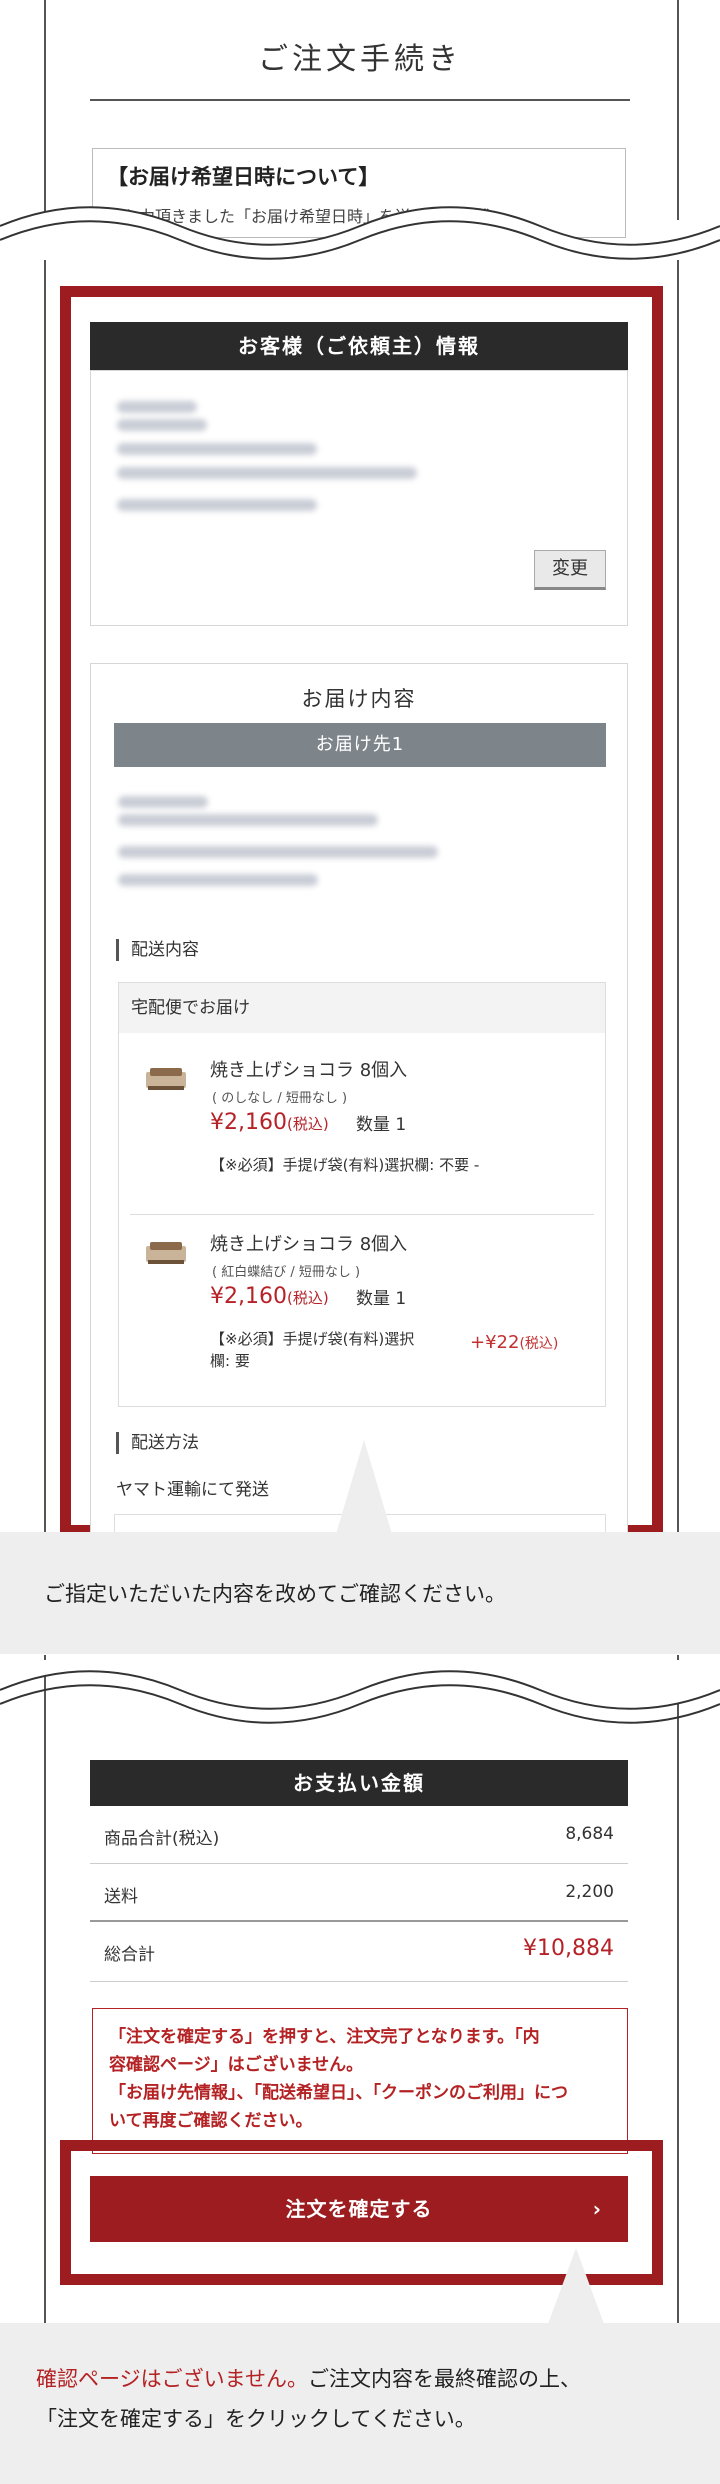  I want to click on callout-final-line2: 「注文を確定する」をクリックしてください。, so click(256, 2419).